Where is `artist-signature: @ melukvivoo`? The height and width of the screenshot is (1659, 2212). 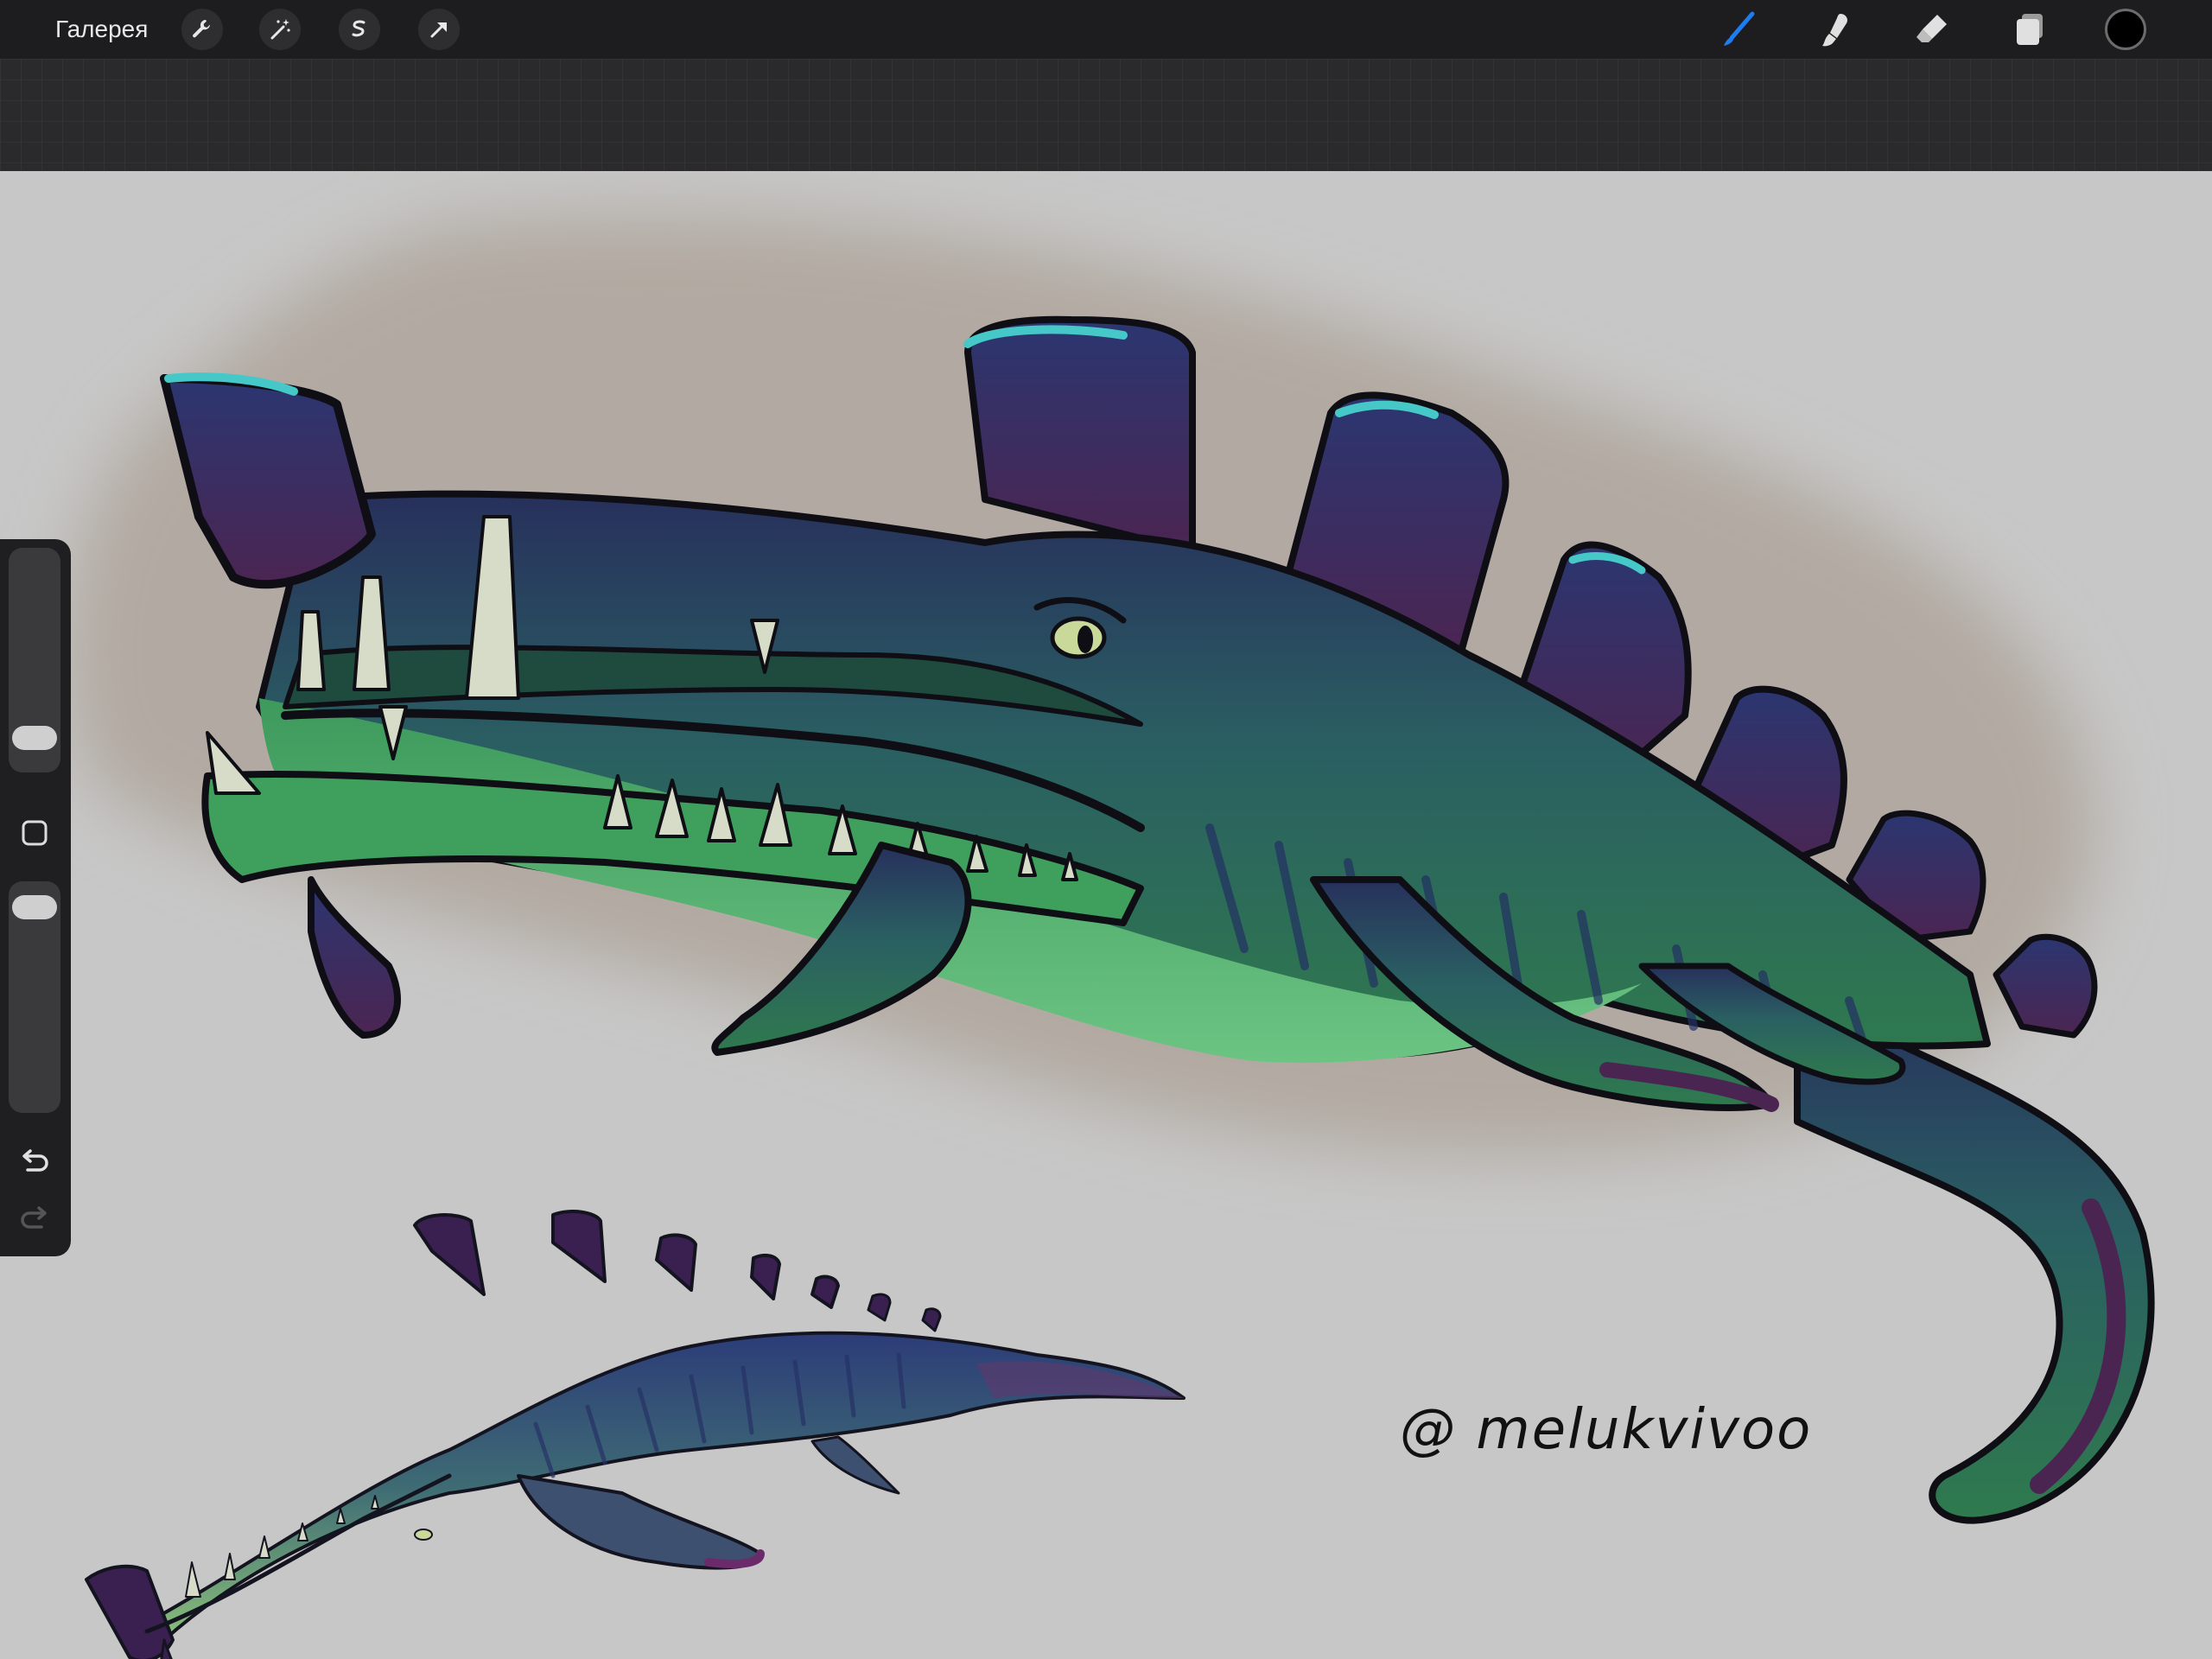 artist-signature: @ melukvivoo is located at coordinates (1606, 1430).